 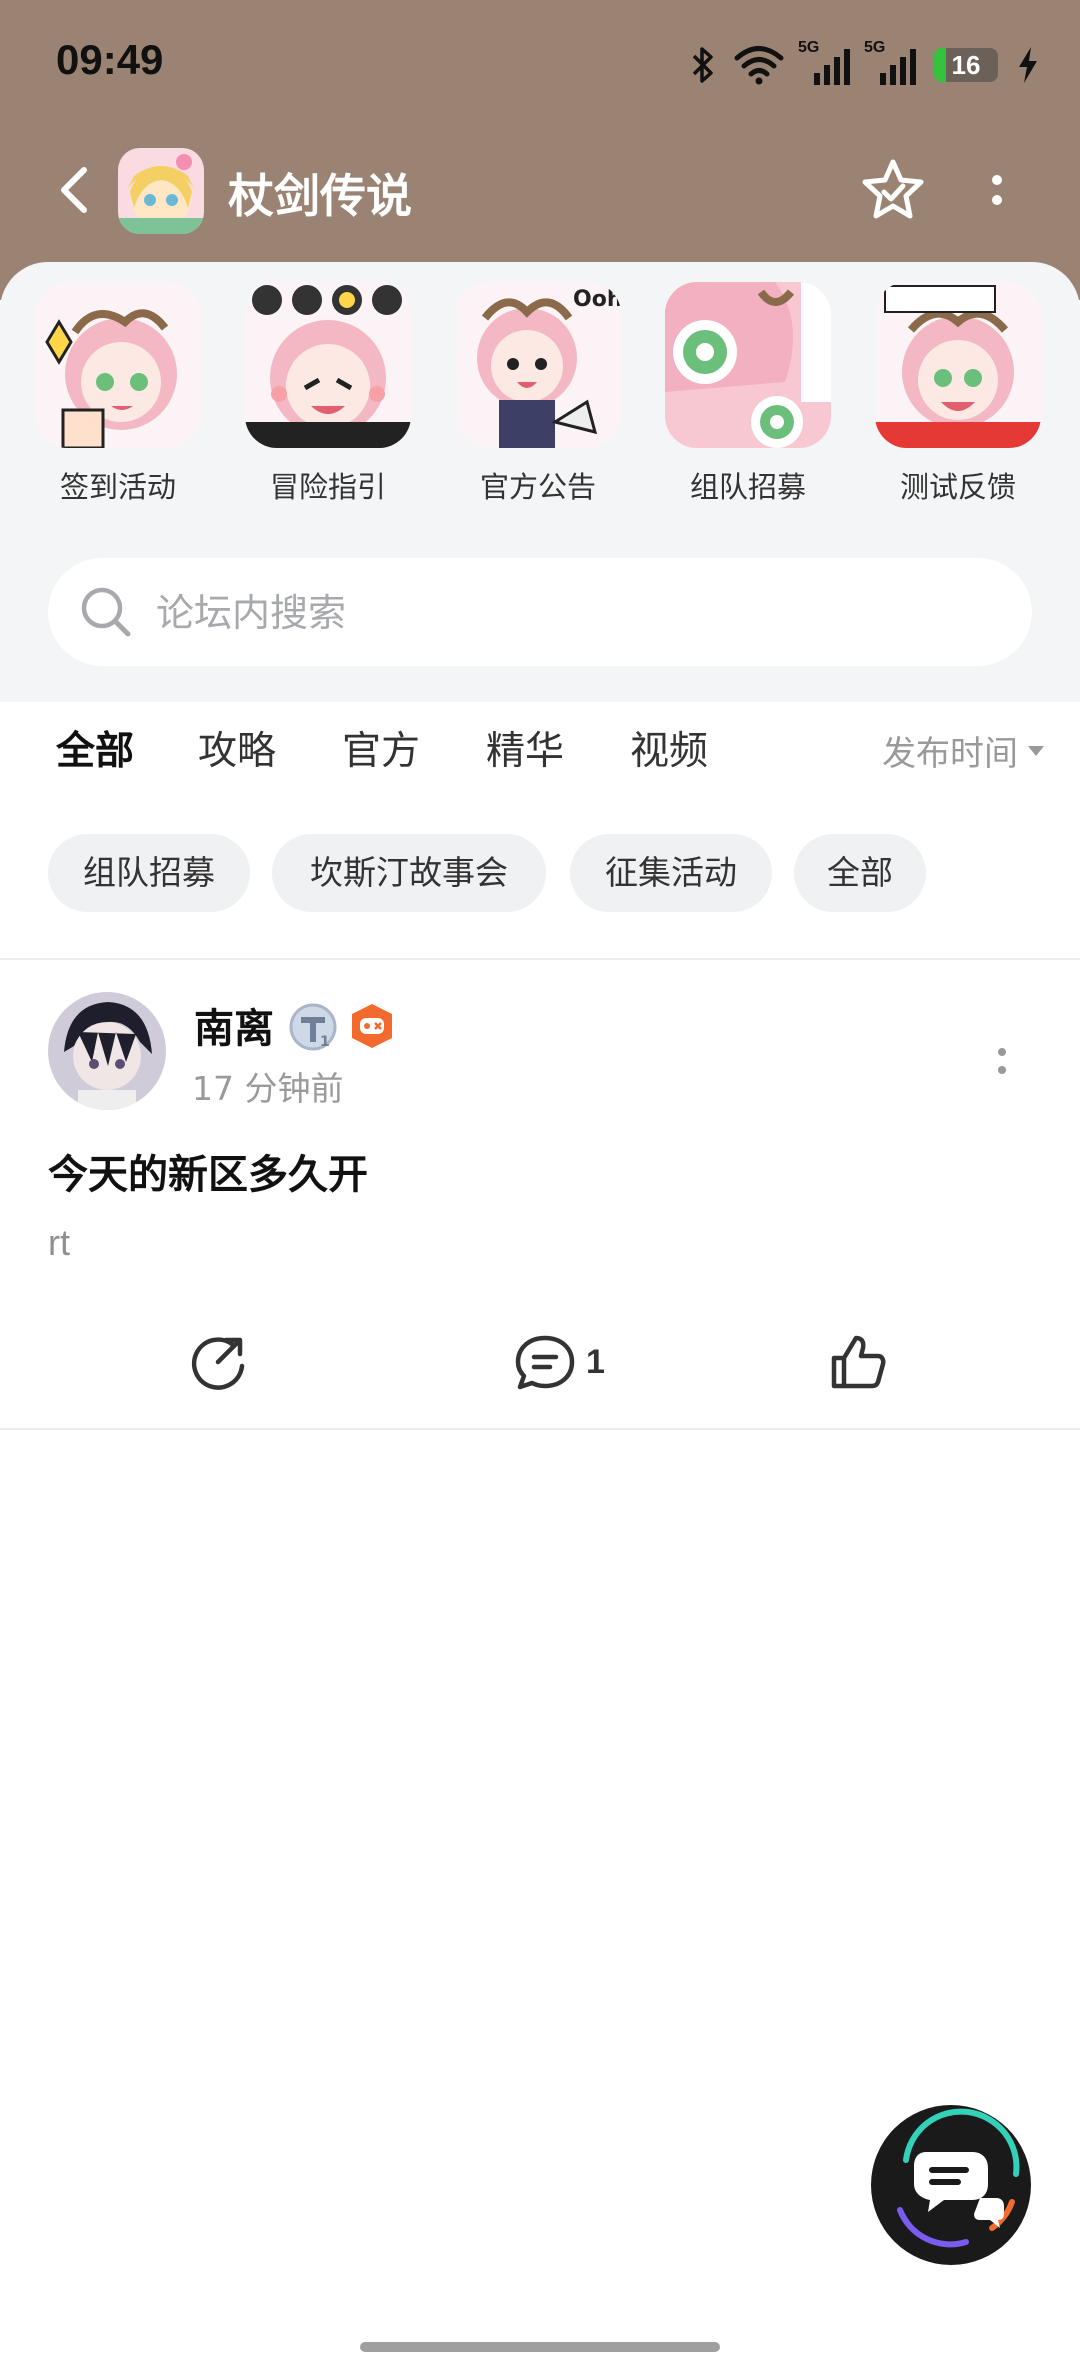 I want to click on quick-entry-announcement: Ooh 官方公告, so click(x=538, y=402).